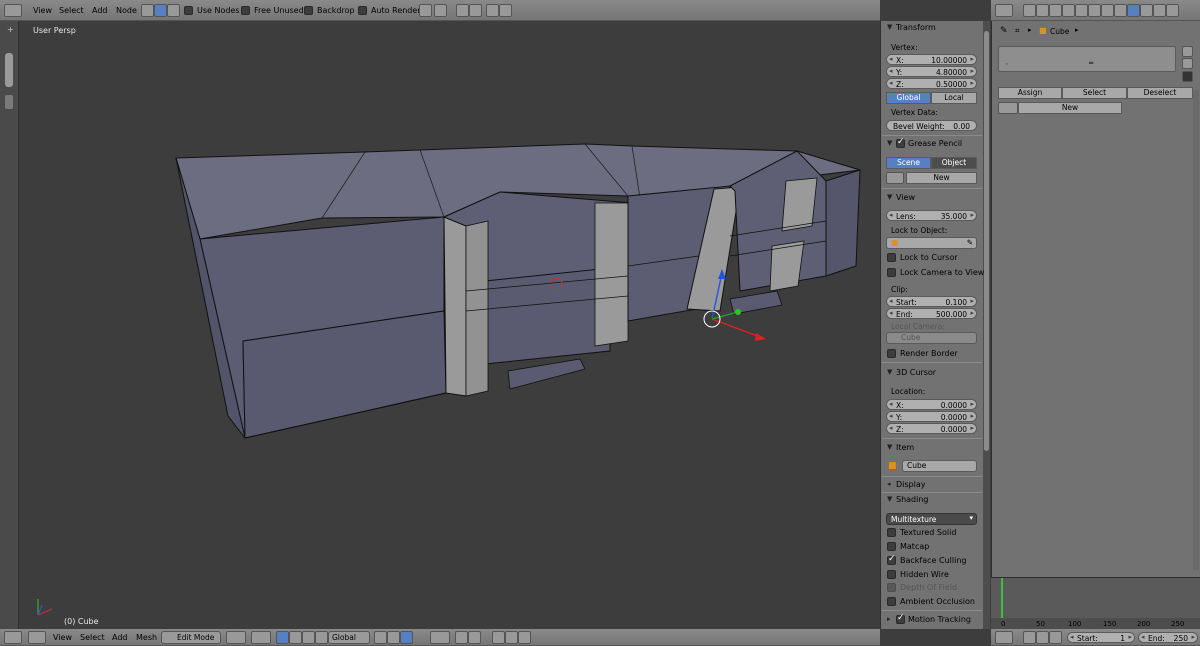 The width and height of the screenshot is (1200, 646). Describe the element at coordinates (1002, 598) in the screenshot. I see `timeline-current-frame` at that location.